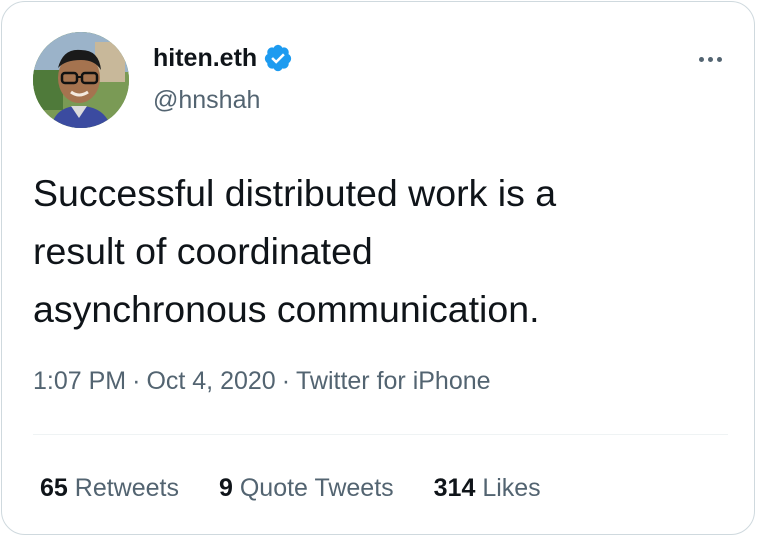  I want to click on verified-badge-icon, so click(278, 58).